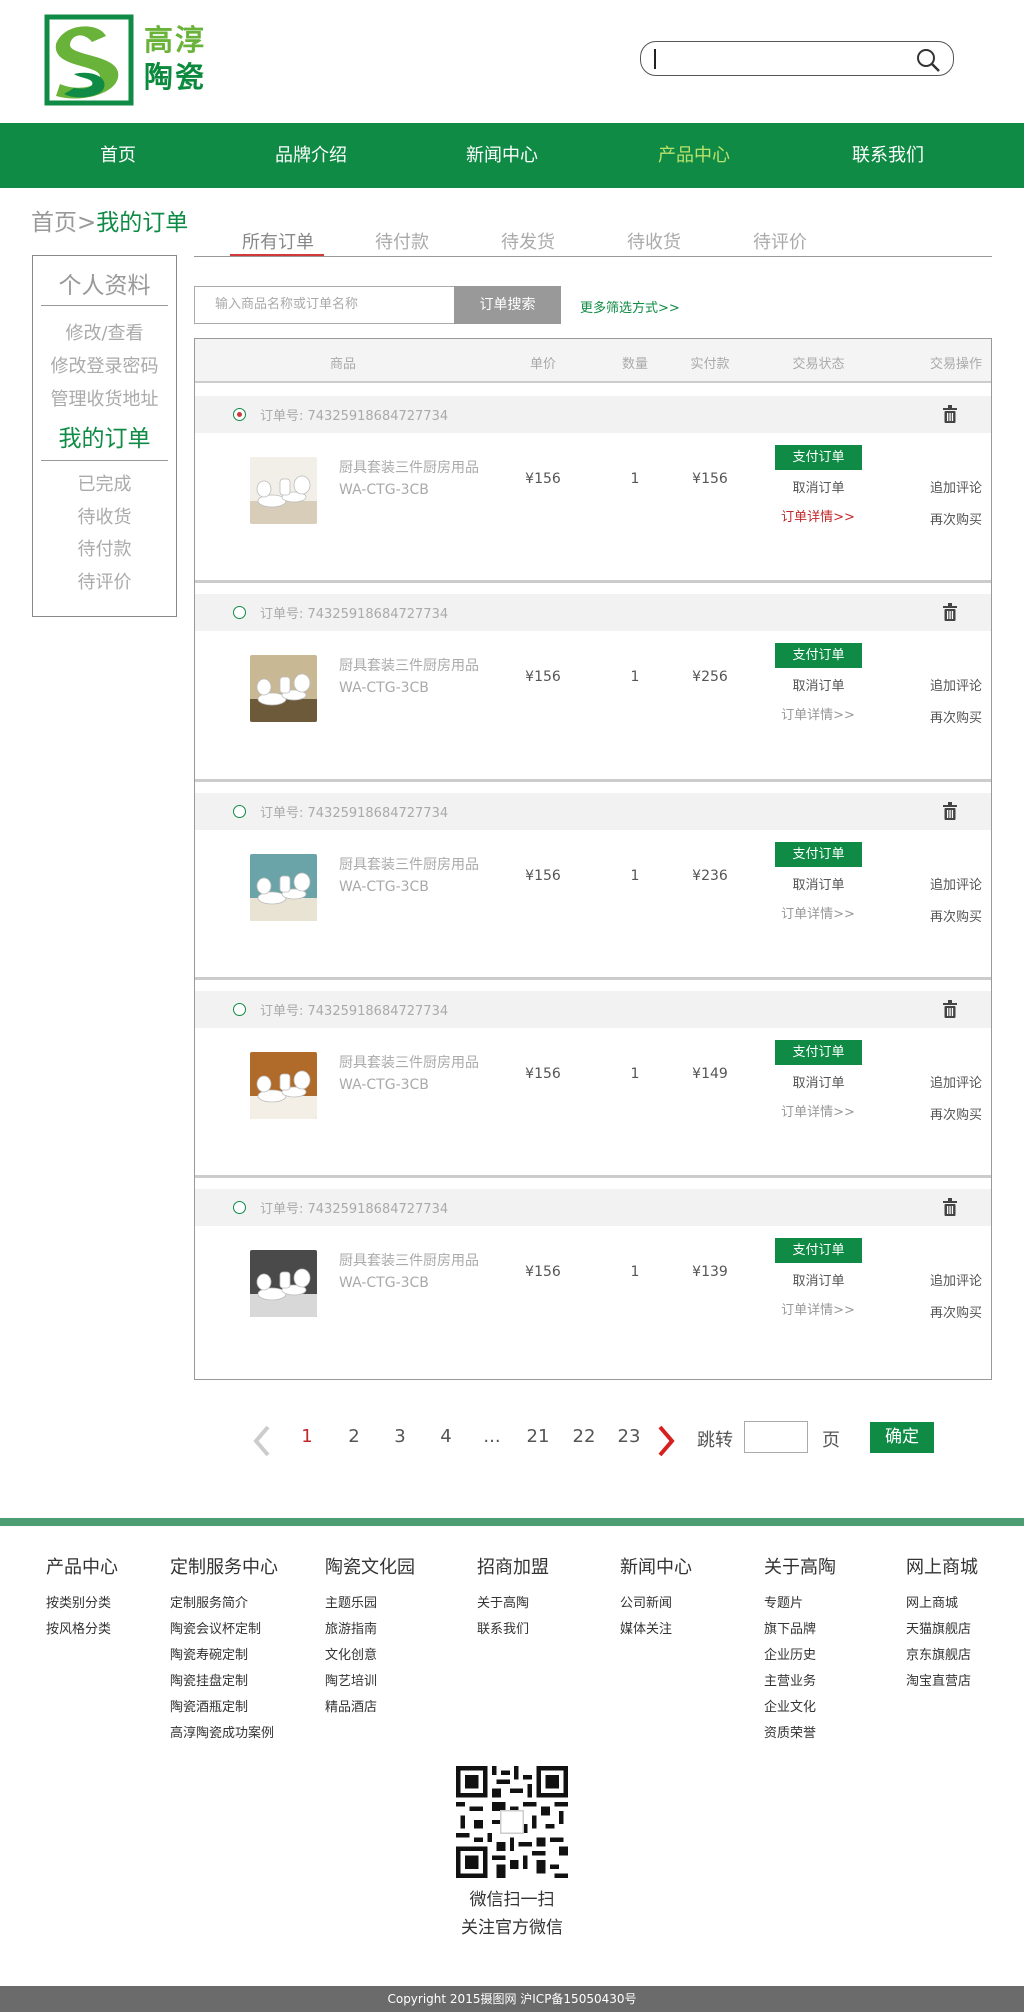 This screenshot has width=1024, height=2012. Describe the element at coordinates (902, 1437) in the screenshot. I see `confirm-button: 确定` at that location.